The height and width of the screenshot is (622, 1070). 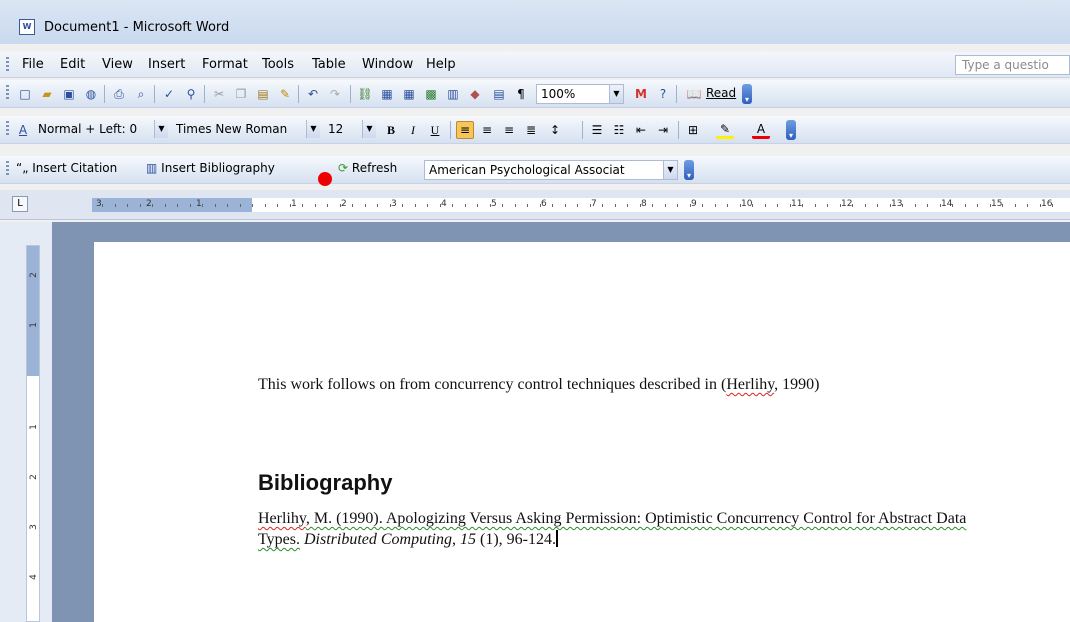 I want to click on borders-icon: ⊞, so click(x=693, y=130).